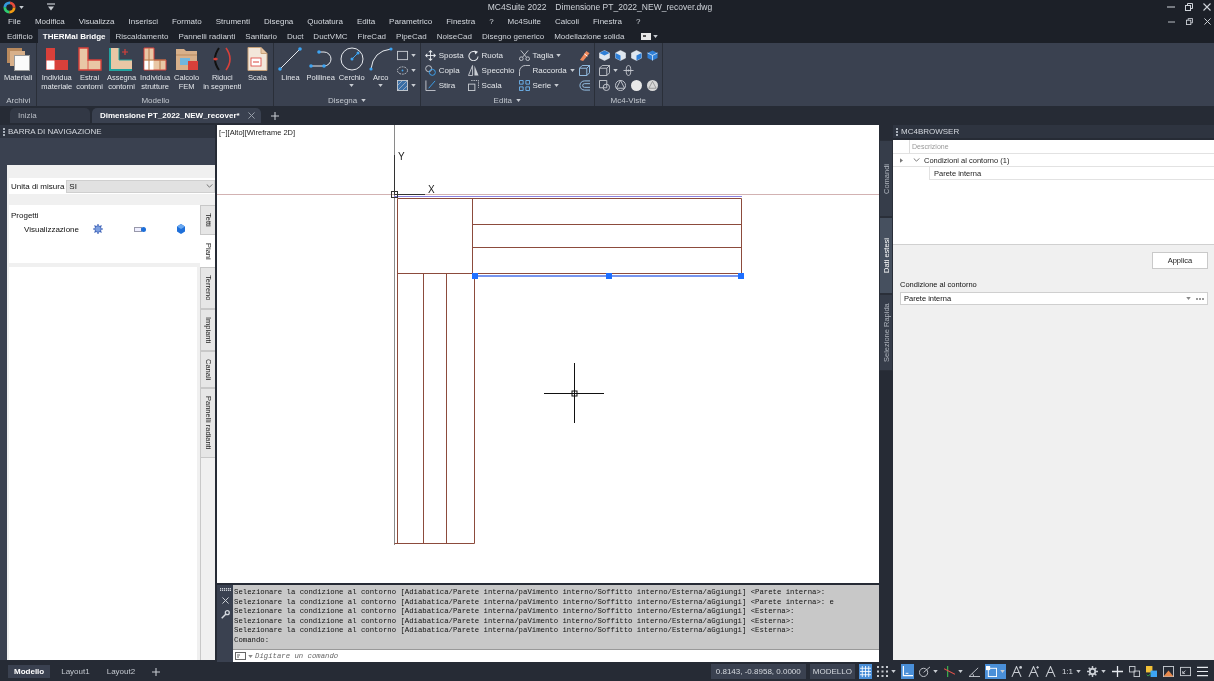 The image size is (1214, 681). Describe the element at coordinates (49, 21) in the screenshot. I see `menu-item: Modifica` at that location.